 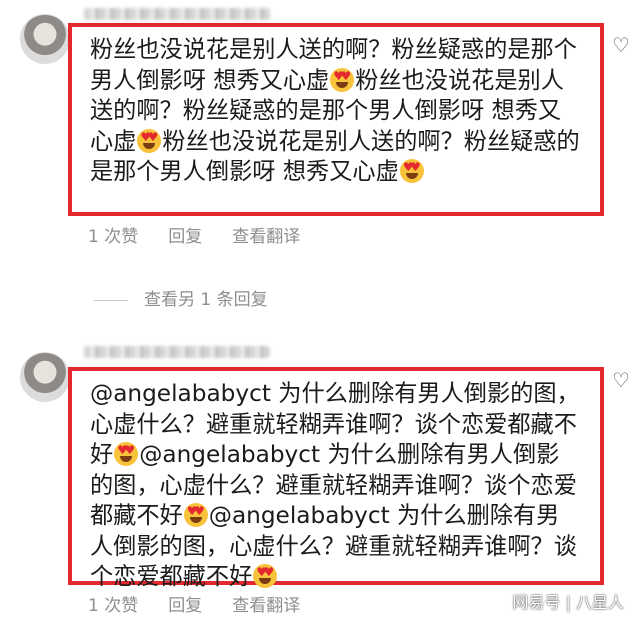 I want to click on reply-divider-line, so click(x=111, y=300).